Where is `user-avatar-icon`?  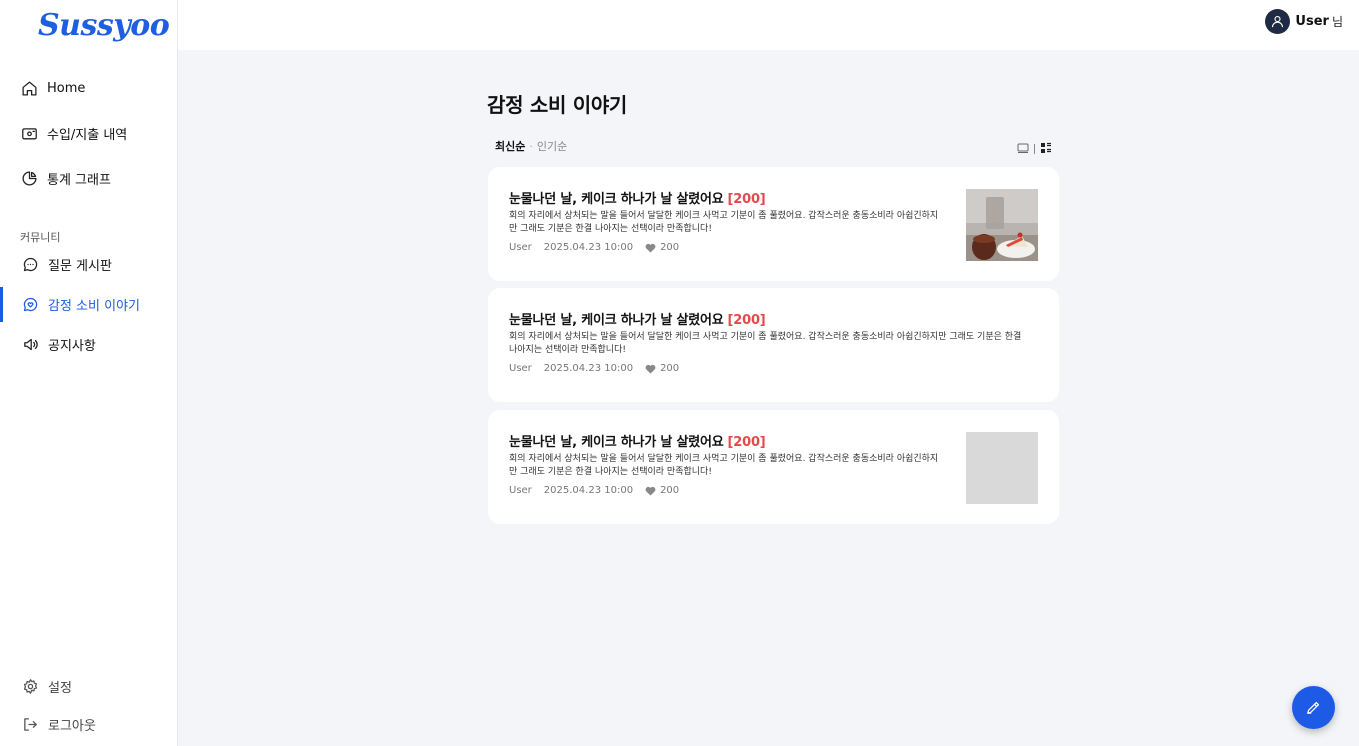 user-avatar-icon is located at coordinates (1278, 21).